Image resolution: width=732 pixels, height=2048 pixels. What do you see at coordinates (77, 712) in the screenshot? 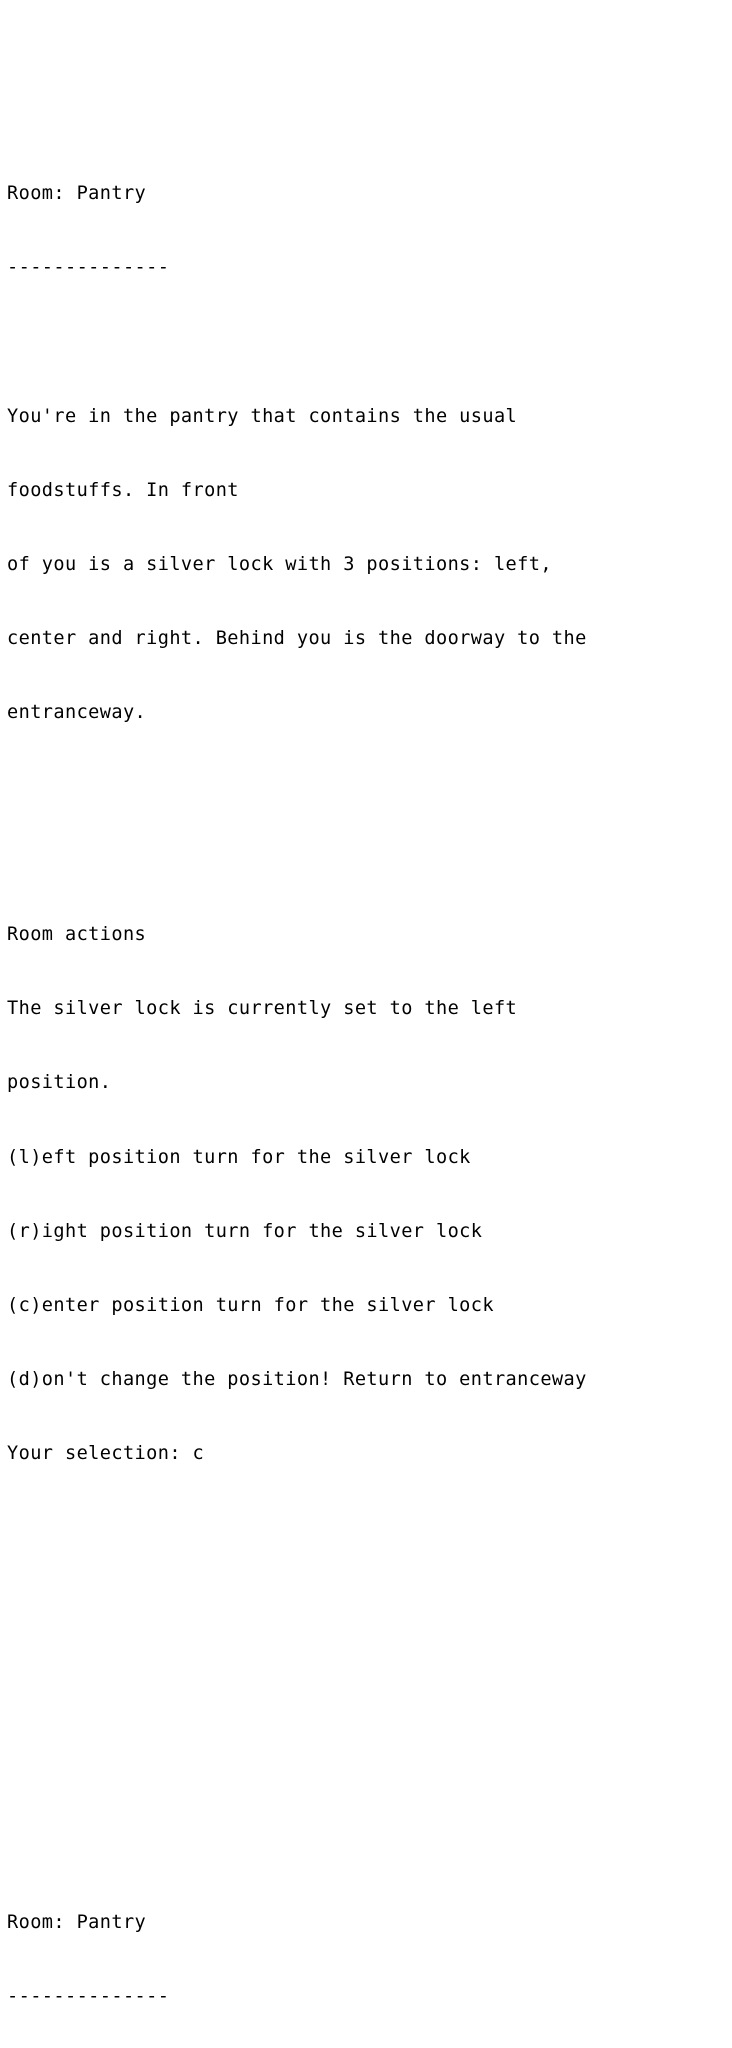
I see `room-description-line: entranceway.` at bounding box center [77, 712].